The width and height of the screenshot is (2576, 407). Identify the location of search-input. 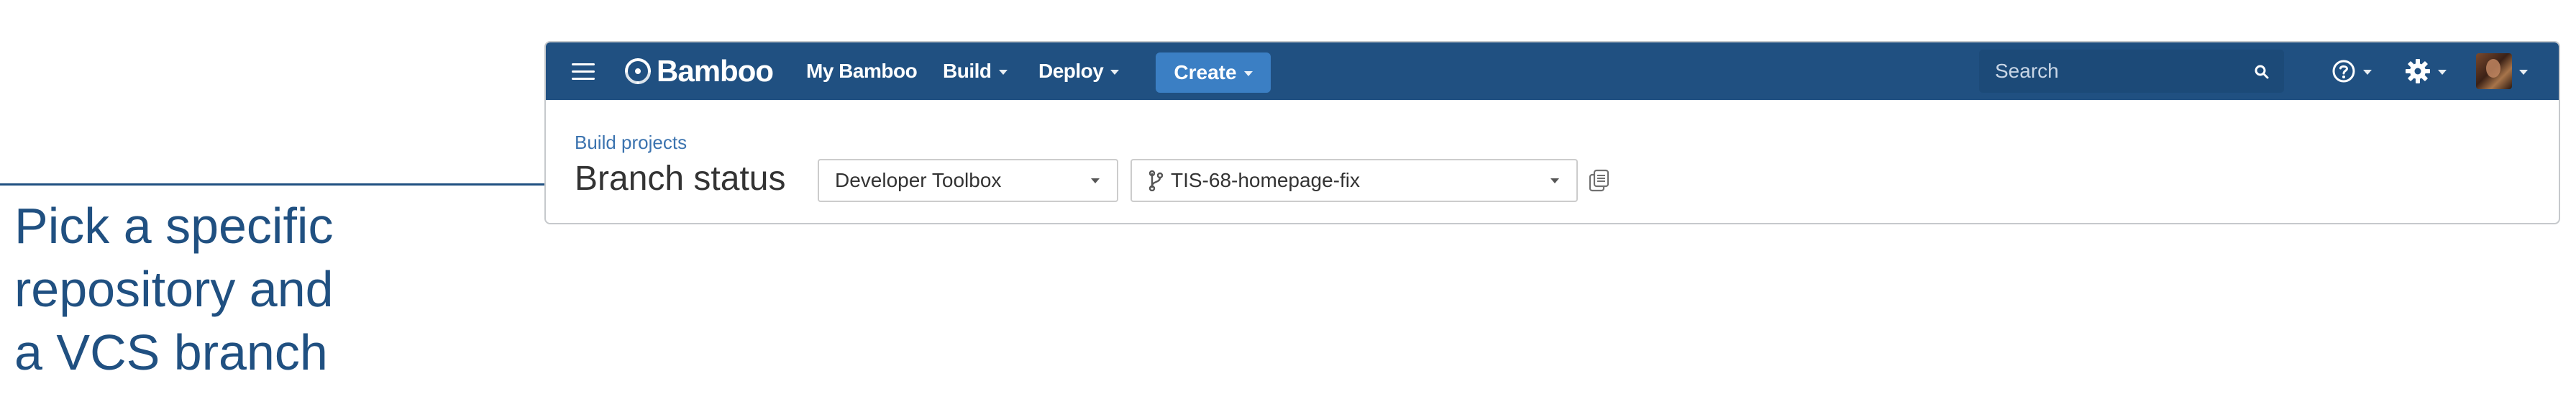
(2108, 71).